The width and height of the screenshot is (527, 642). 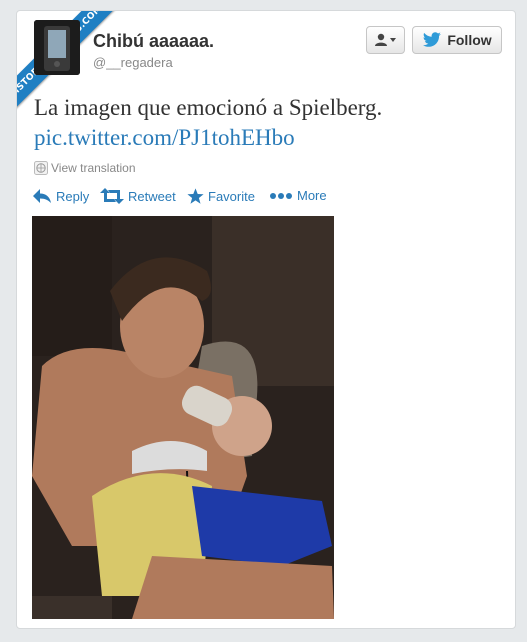 I want to click on view-translation: View translation, so click(x=85, y=168).